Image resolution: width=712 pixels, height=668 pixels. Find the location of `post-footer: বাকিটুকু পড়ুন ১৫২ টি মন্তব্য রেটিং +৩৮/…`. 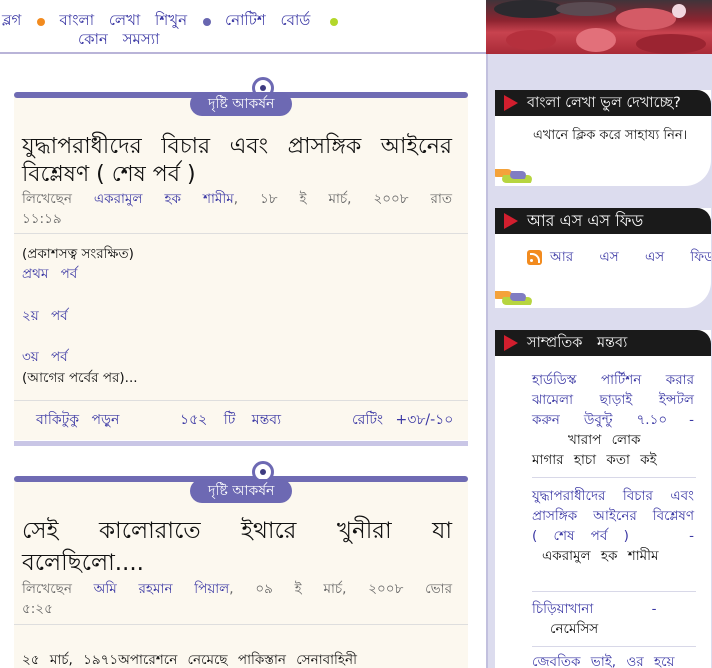

post-footer: বাকিটুকু পড়ুন ১৫২ টি মন্তব্য রেটিং +৩৮/… is located at coordinates (241, 417).